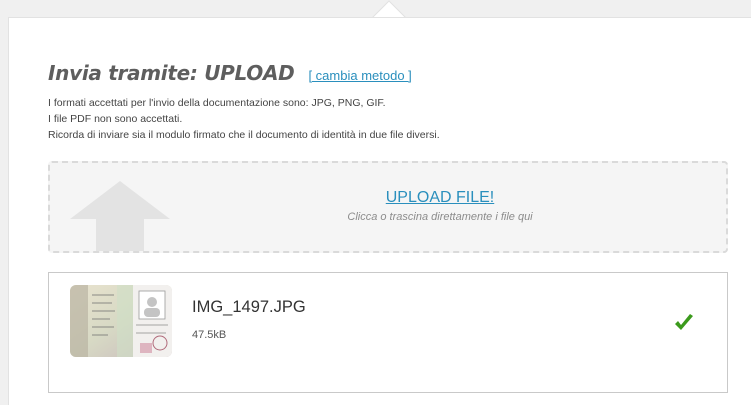 This screenshot has height=405, width=751. Describe the element at coordinates (684, 322) in the screenshot. I see `checkmark-icon` at that location.